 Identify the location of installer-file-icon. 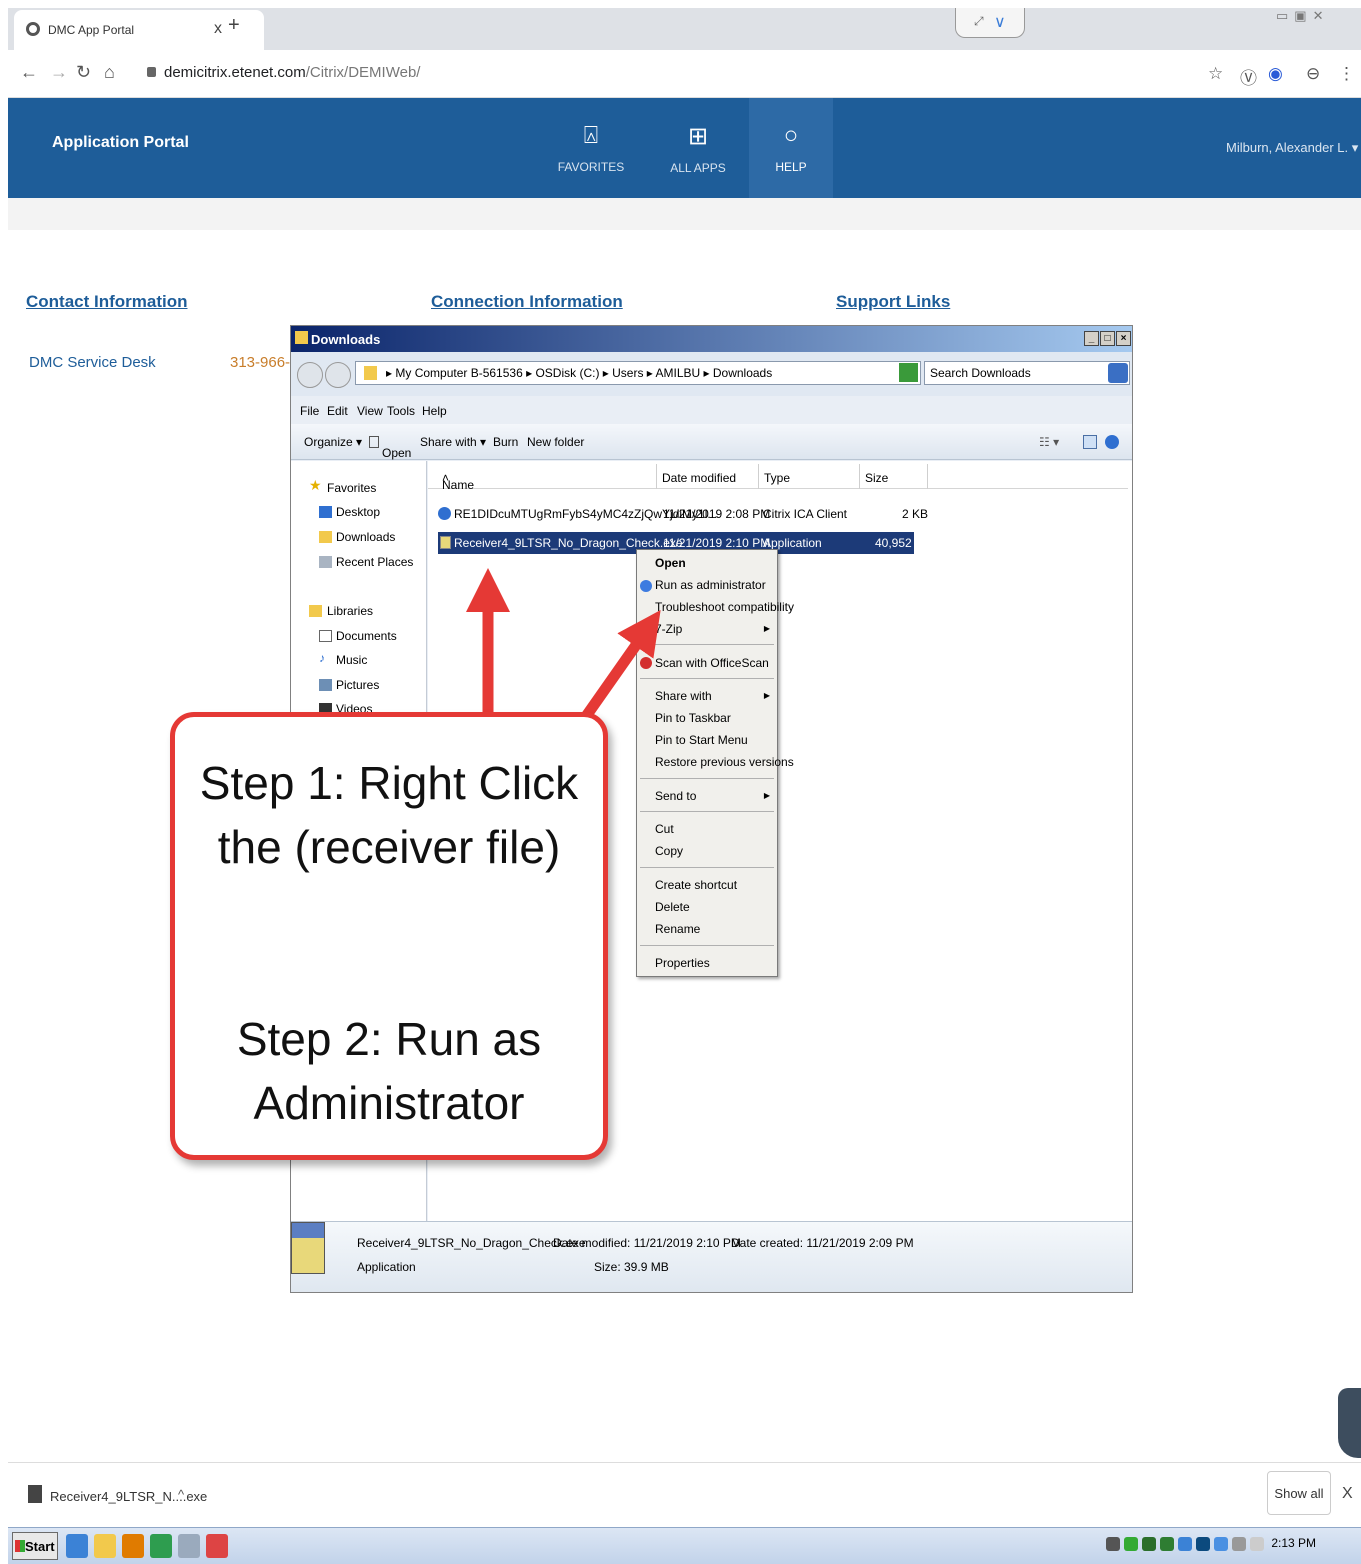
(35, 1494).